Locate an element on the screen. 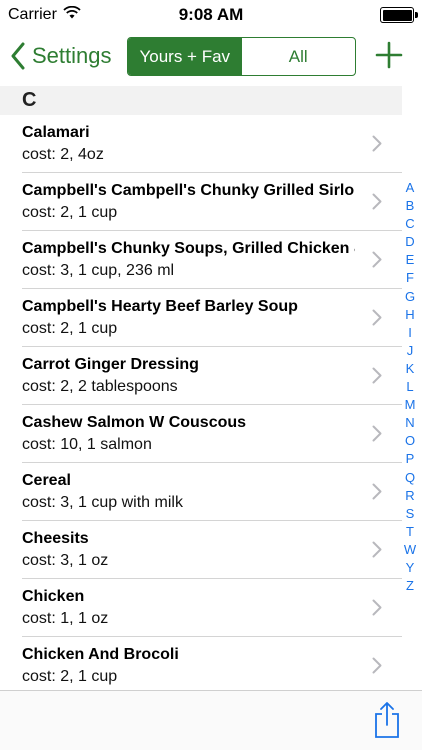 This screenshot has width=422, height=750. item-title: Campbell's Hearty Beef Barley Soup is located at coordinates (160, 306).